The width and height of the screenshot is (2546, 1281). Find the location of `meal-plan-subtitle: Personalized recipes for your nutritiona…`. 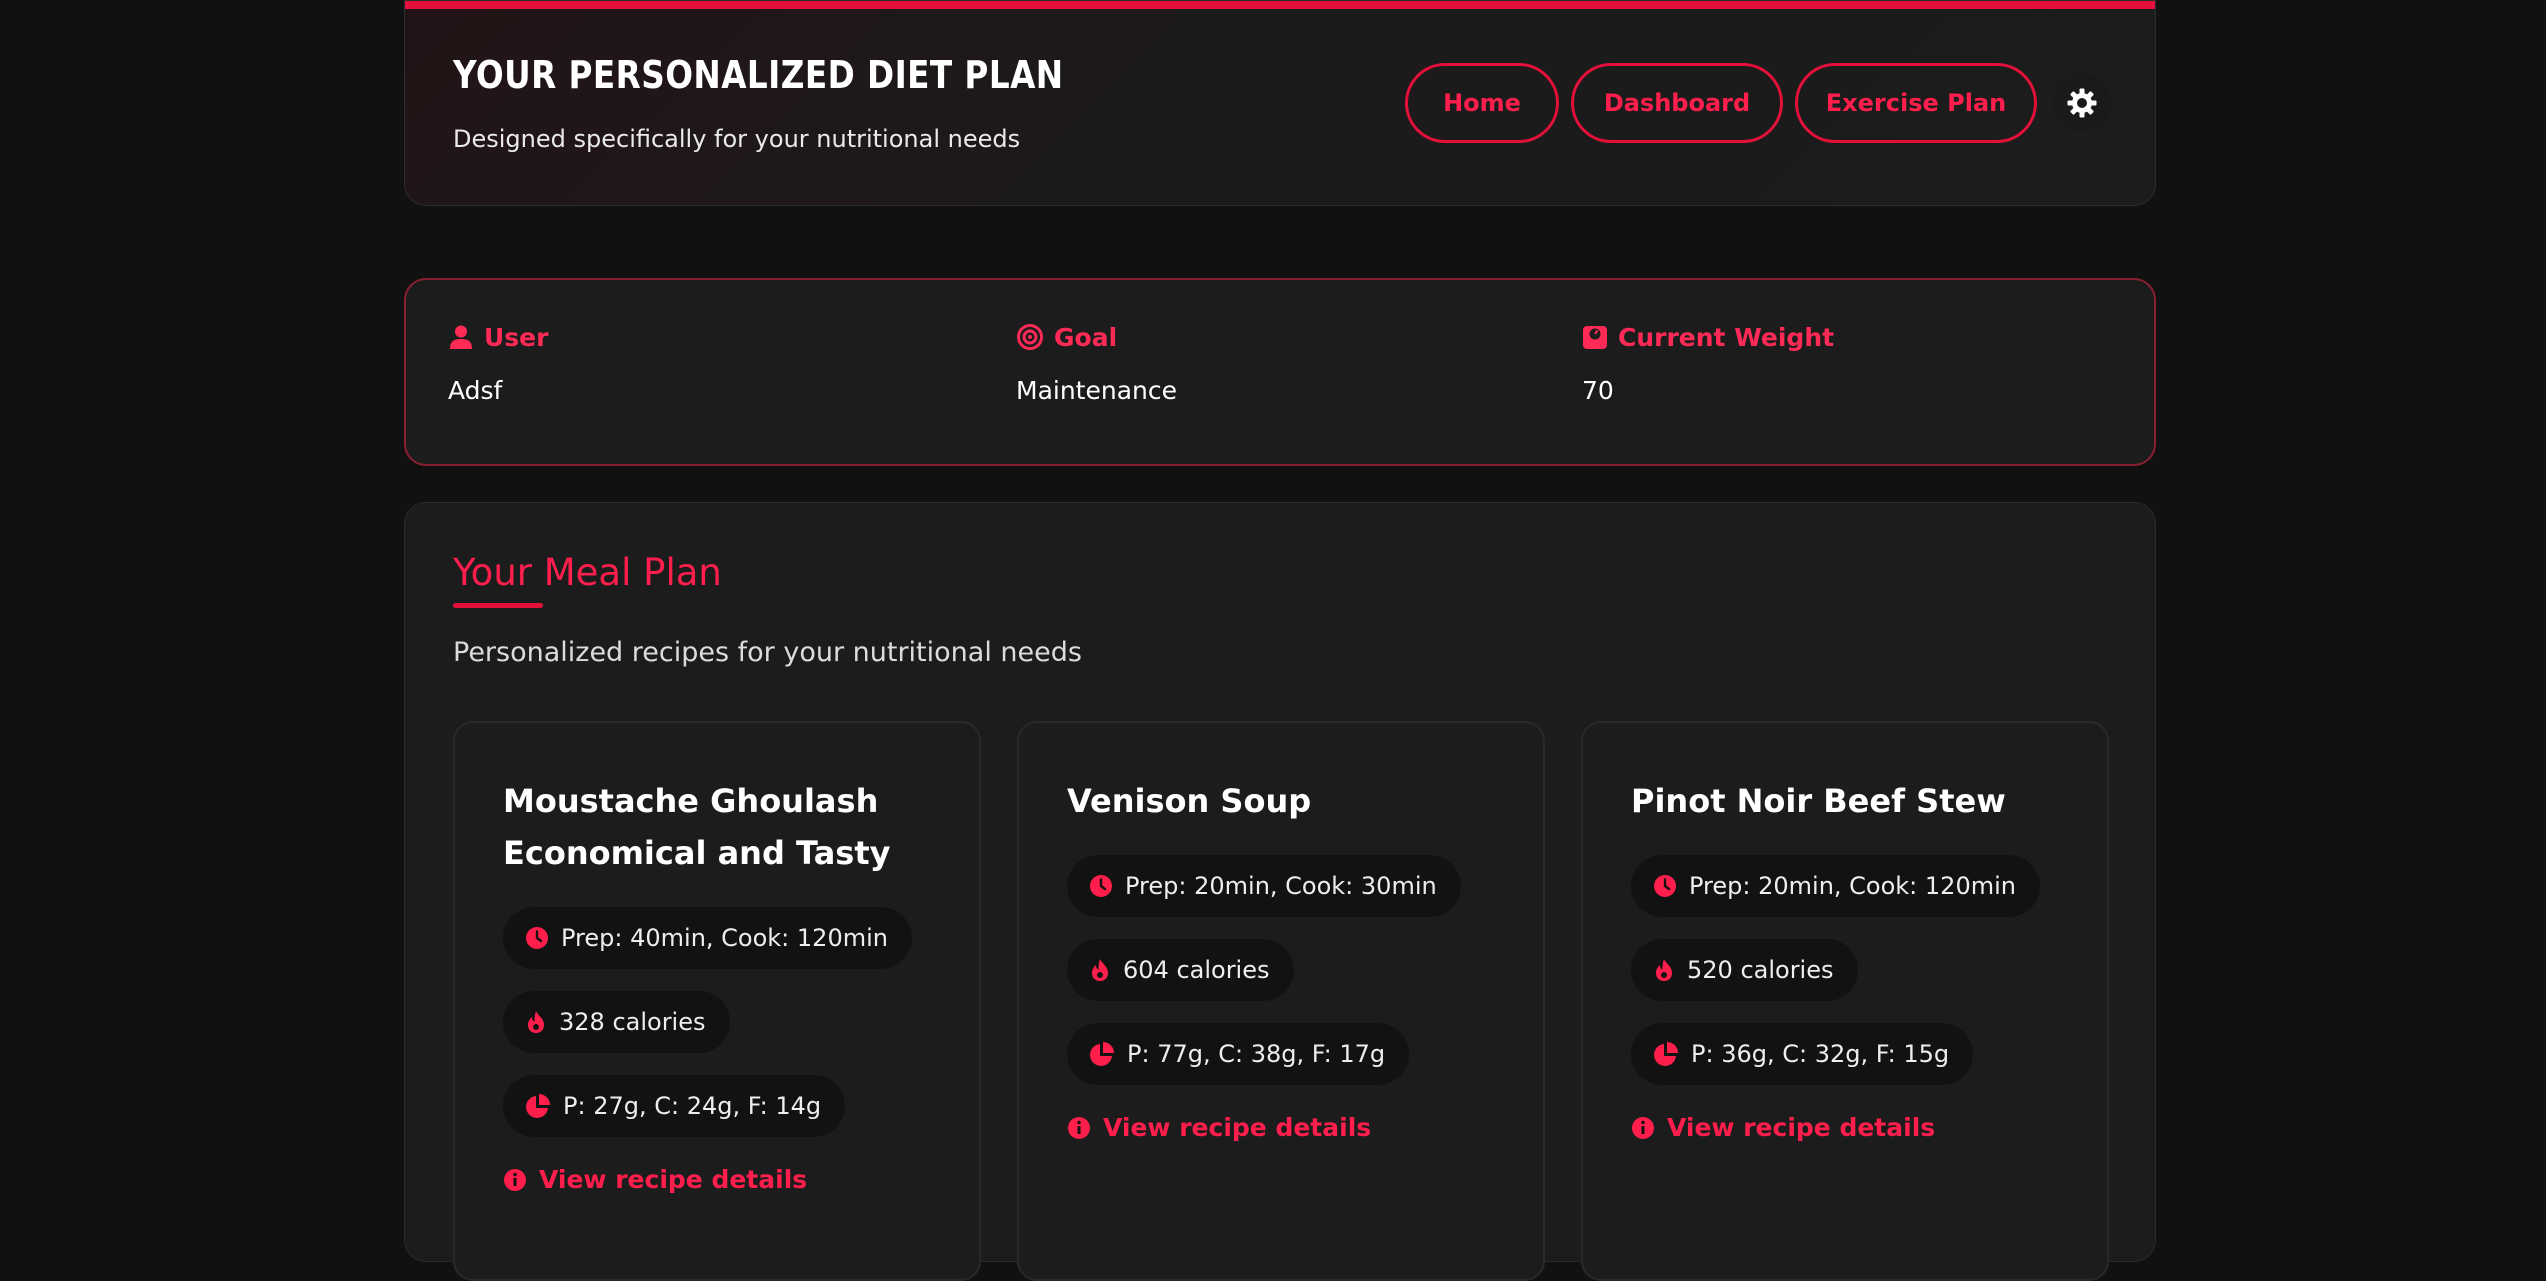

meal-plan-subtitle: Personalized recipes for your nutritiona… is located at coordinates (767, 652).